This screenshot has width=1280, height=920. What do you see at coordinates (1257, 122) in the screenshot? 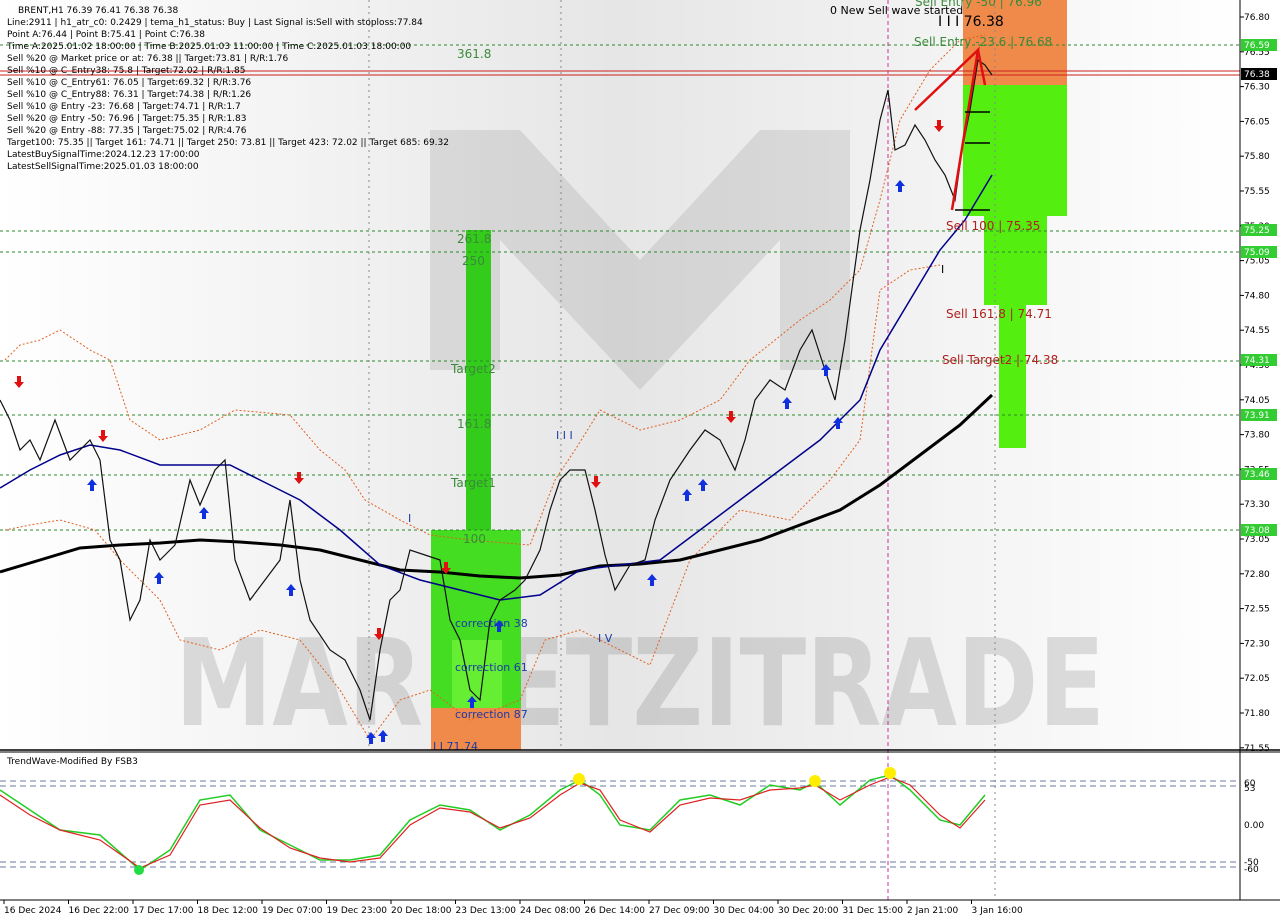
I see `price-tick-label: 76.05` at bounding box center [1257, 122].